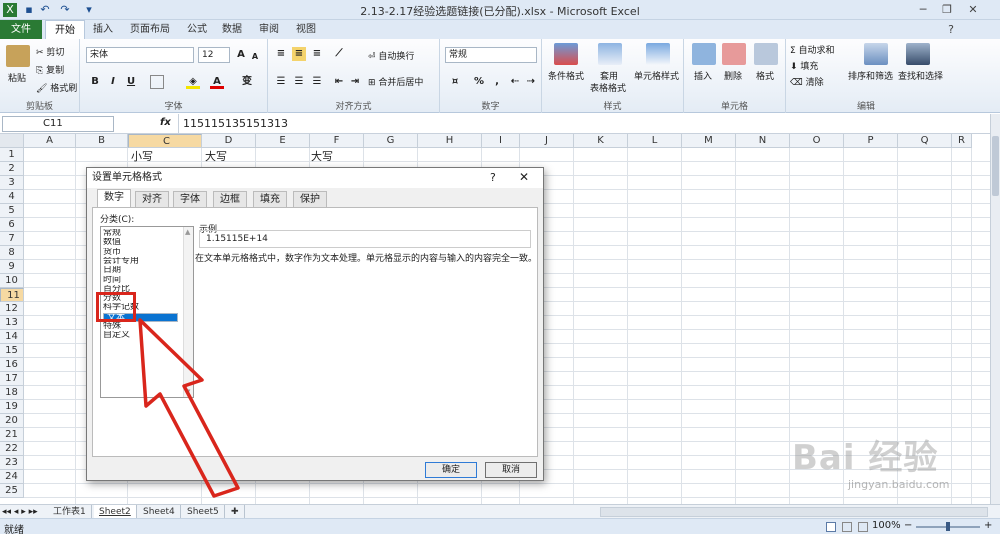  What do you see at coordinates (229, 141) in the screenshot?
I see `column-header: D` at bounding box center [229, 141].